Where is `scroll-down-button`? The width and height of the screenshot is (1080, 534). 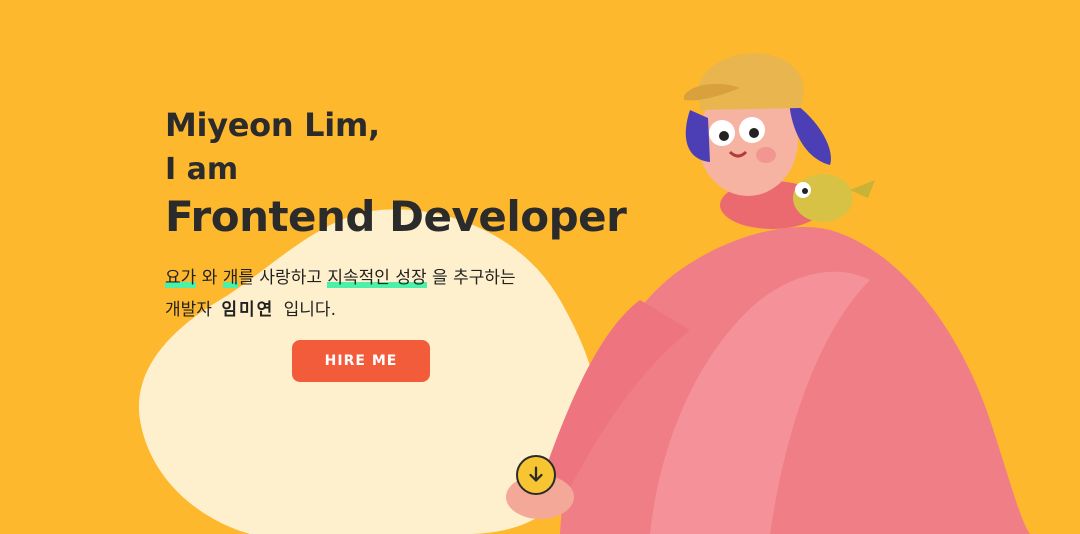
scroll-down-button is located at coordinates (536, 475).